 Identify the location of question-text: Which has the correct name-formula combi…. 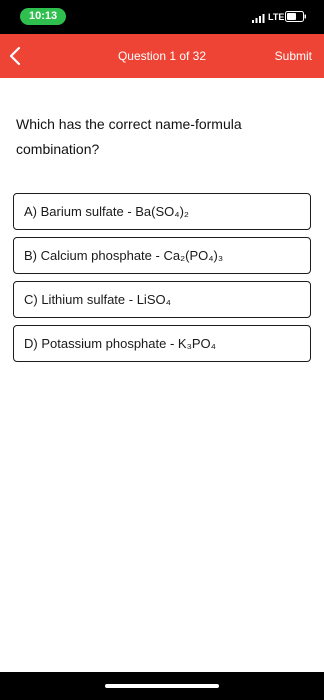
(129, 136).